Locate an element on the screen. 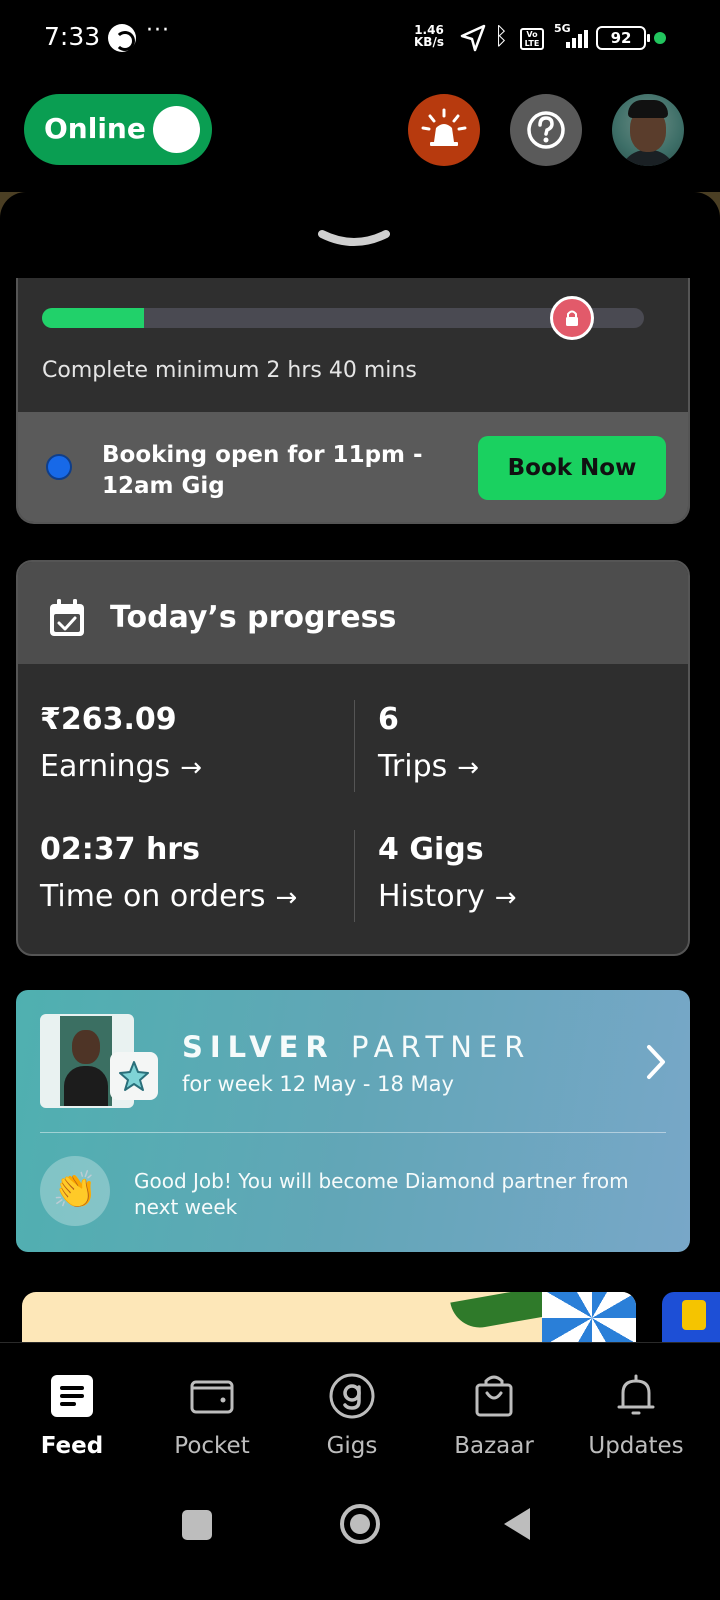 The height and width of the screenshot is (1600, 720). nav-pocket-label: Pocket is located at coordinates (212, 1446).